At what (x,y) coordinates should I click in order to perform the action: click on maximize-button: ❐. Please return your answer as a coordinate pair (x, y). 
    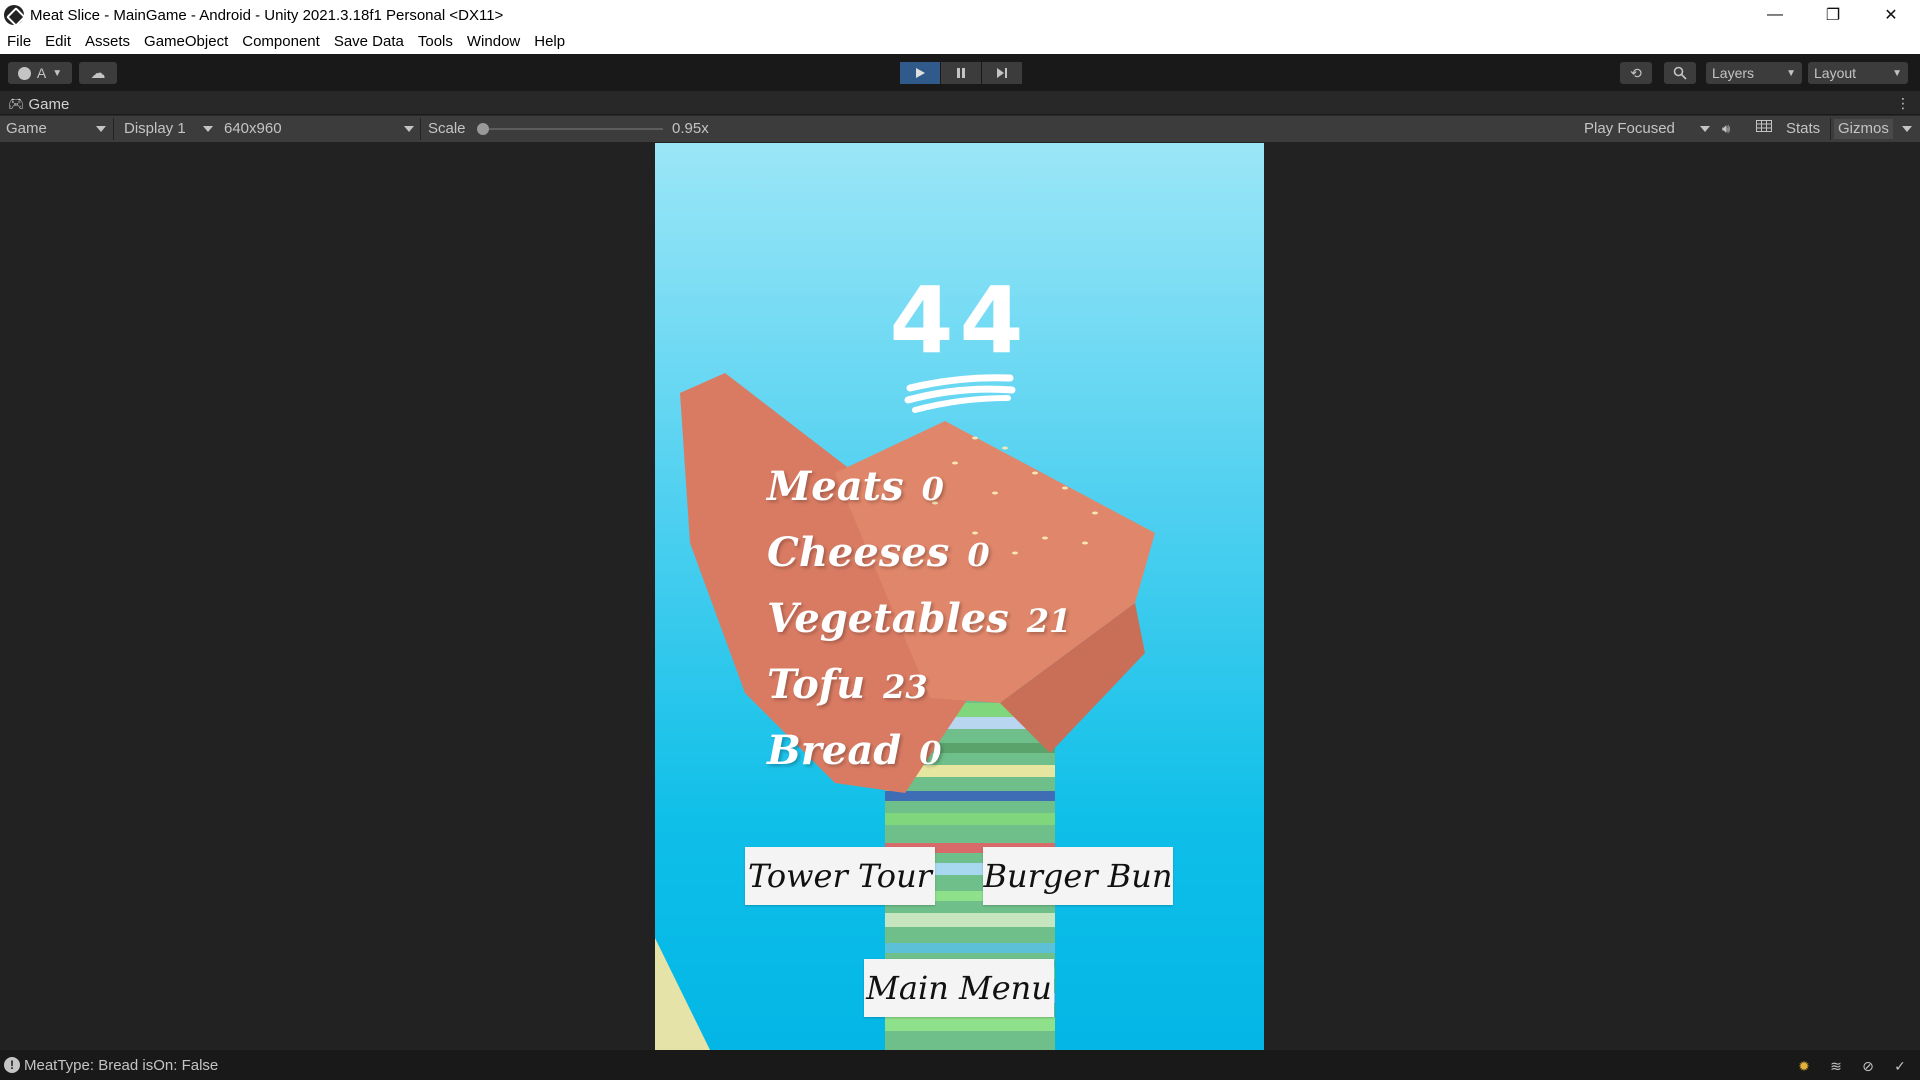
    Looking at the image, I should click on (1833, 15).